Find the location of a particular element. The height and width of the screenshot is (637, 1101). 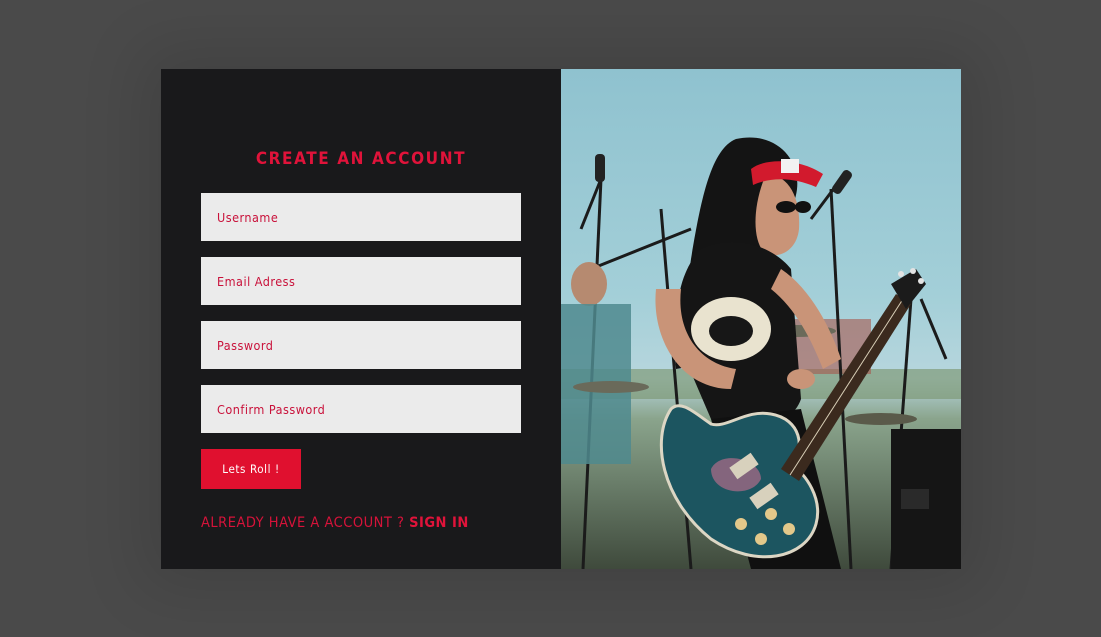

form-title: CREATE AN ACCOUNT is located at coordinates (361, 159).